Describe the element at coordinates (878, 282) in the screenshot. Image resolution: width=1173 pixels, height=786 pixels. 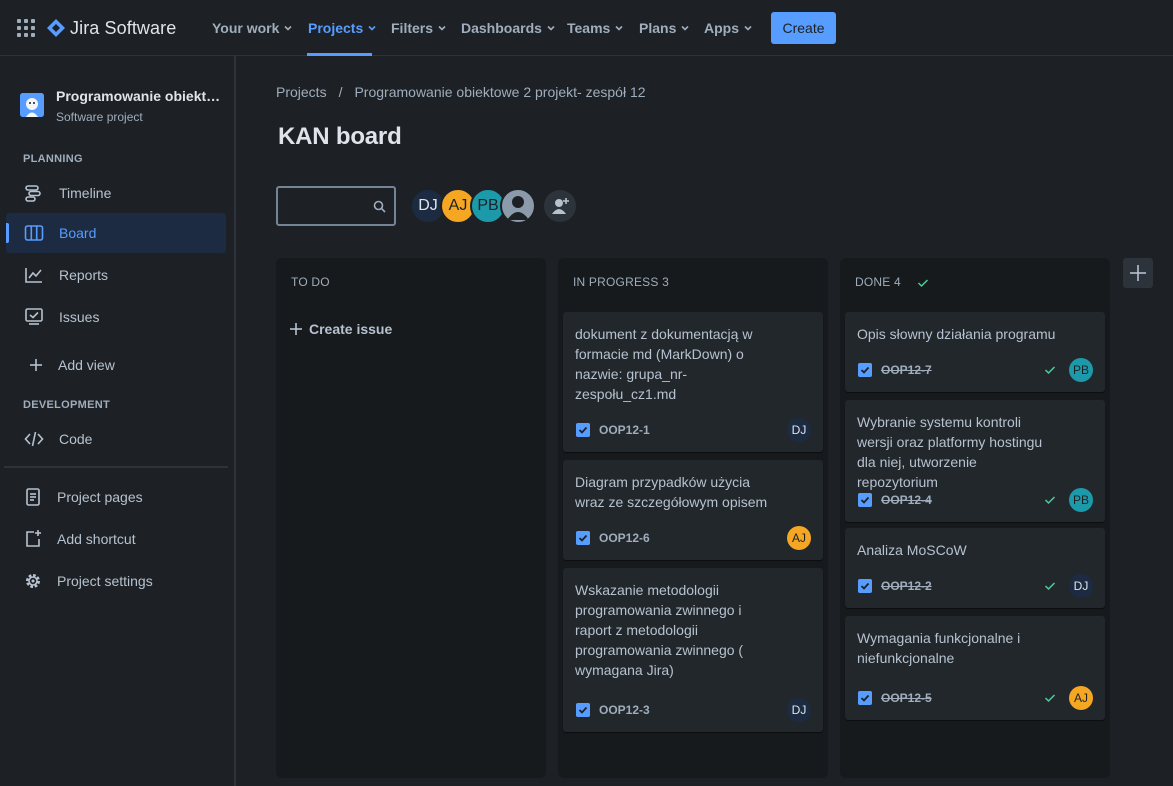
I see `column-title: DONE 4` at that location.